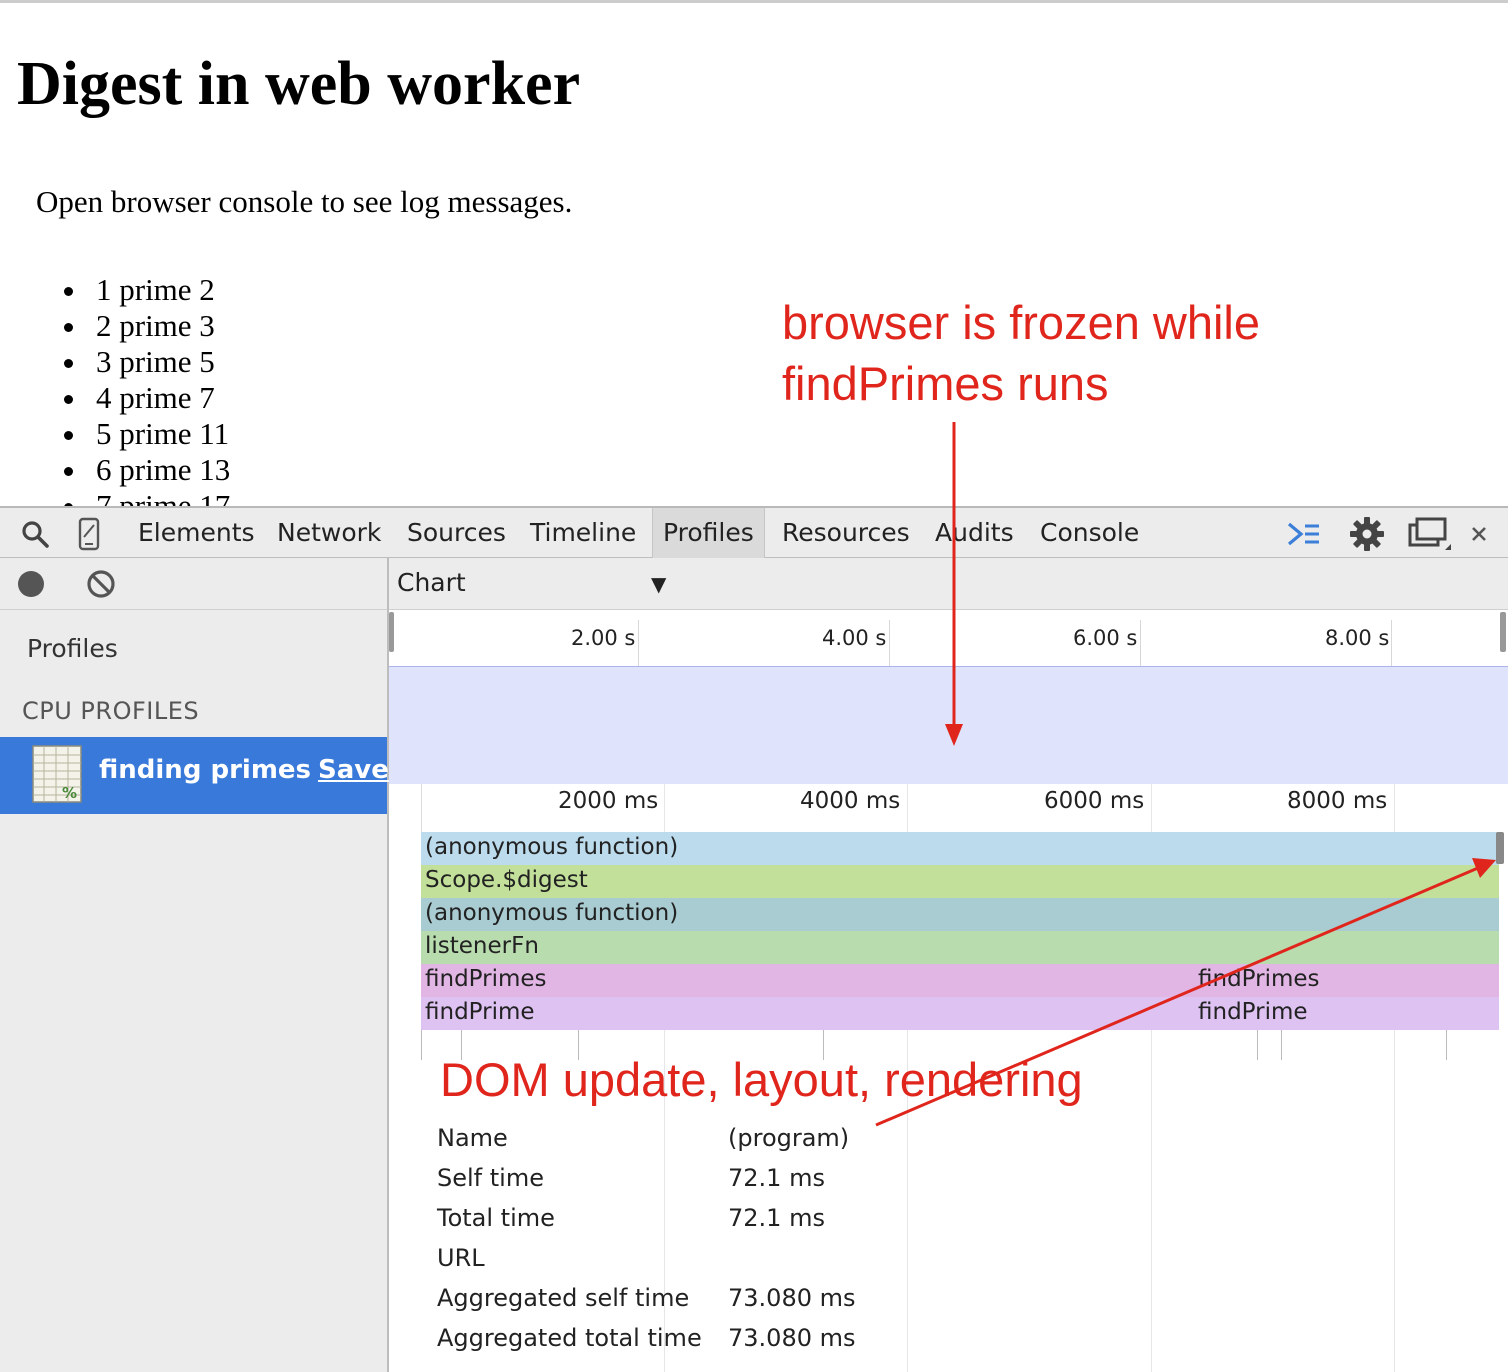  What do you see at coordinates (329, 533) in the screenshot?
I see `tab-network: Network` at bounding box center [329, 533].